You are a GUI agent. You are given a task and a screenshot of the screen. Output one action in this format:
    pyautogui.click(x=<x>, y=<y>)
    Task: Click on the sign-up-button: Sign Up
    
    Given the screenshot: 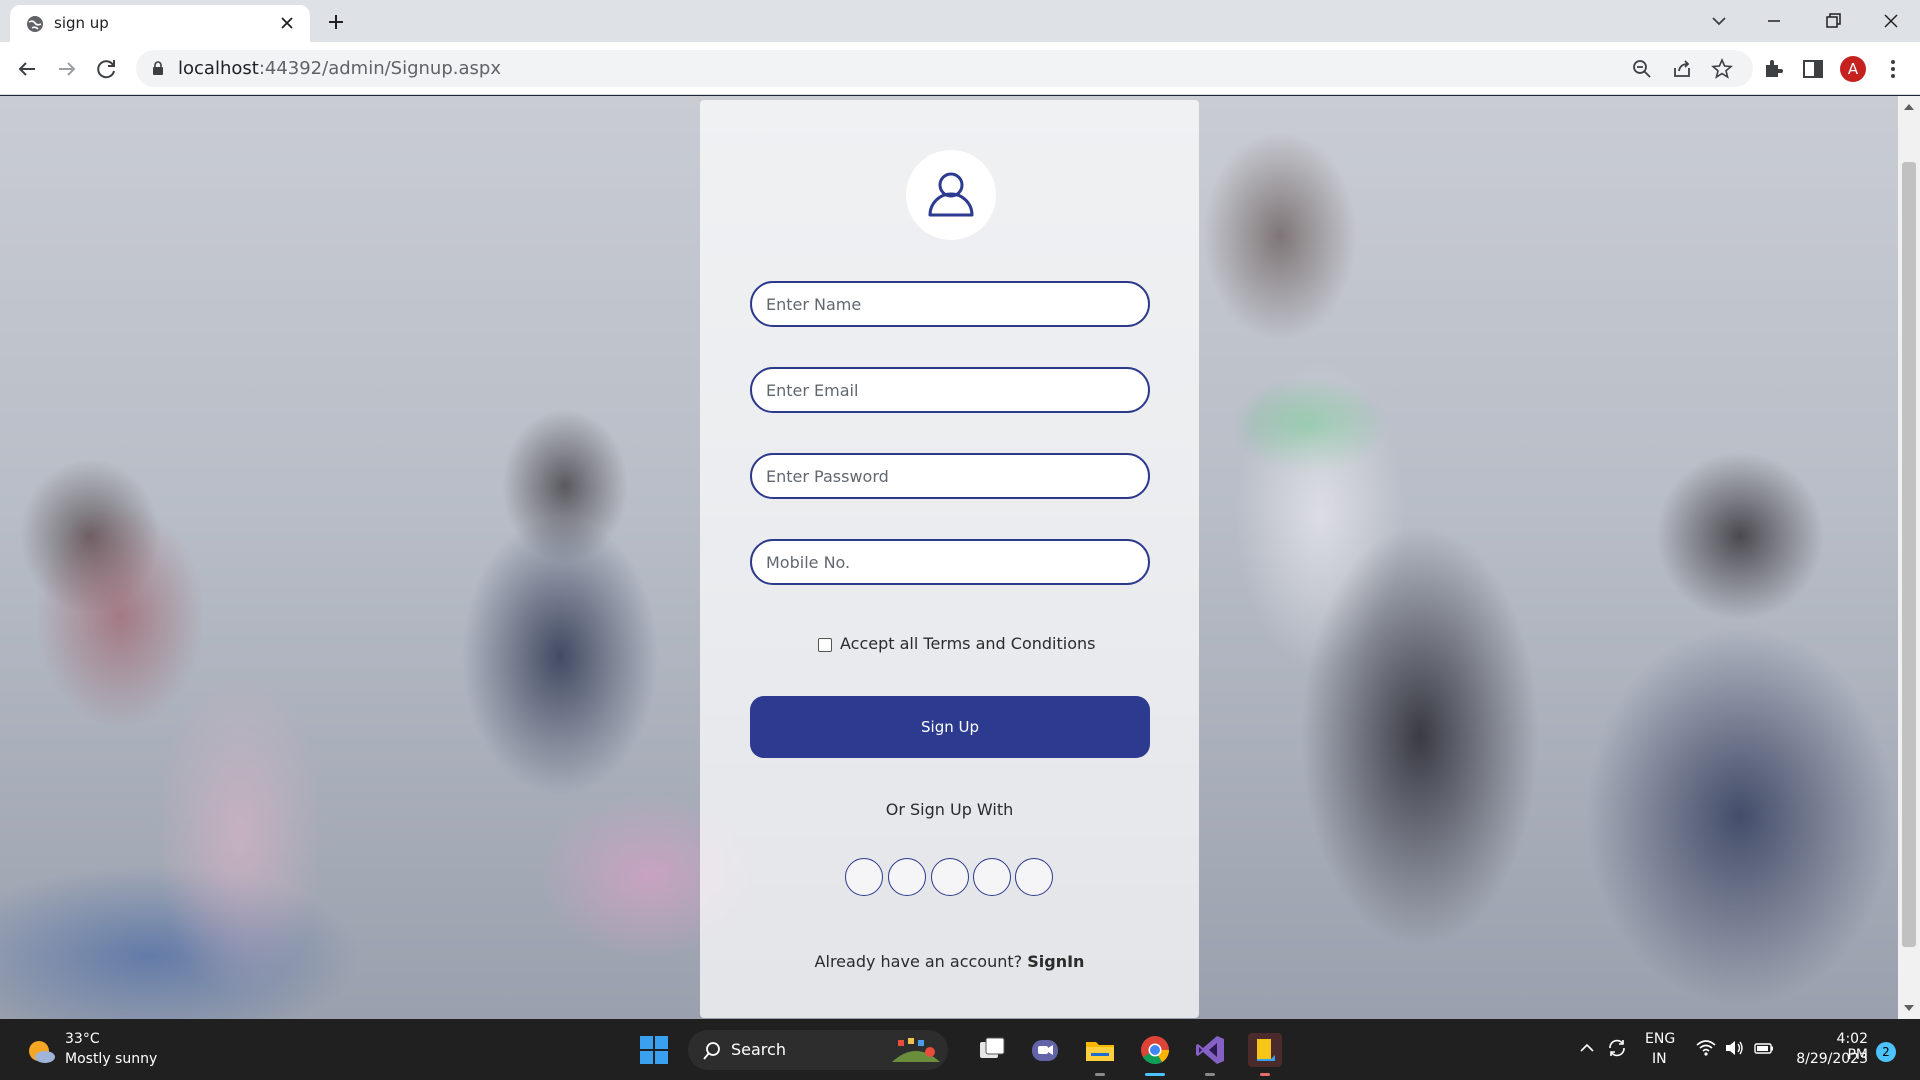 What is the action you would take?
    pyautogui.click(x=950, y=727)
    